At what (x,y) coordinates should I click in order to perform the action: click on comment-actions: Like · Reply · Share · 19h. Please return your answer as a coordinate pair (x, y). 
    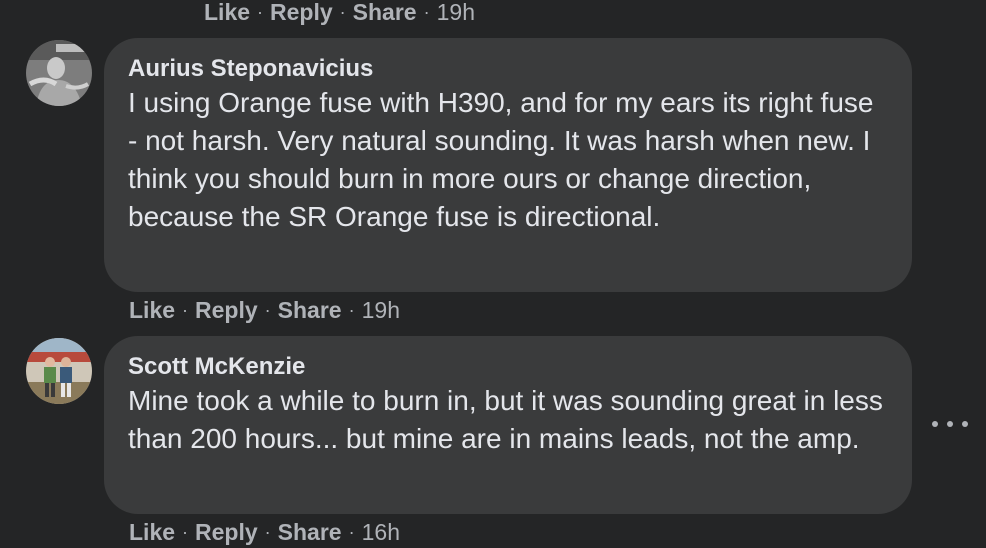
    Looking at the image, I should click on (264, 310).